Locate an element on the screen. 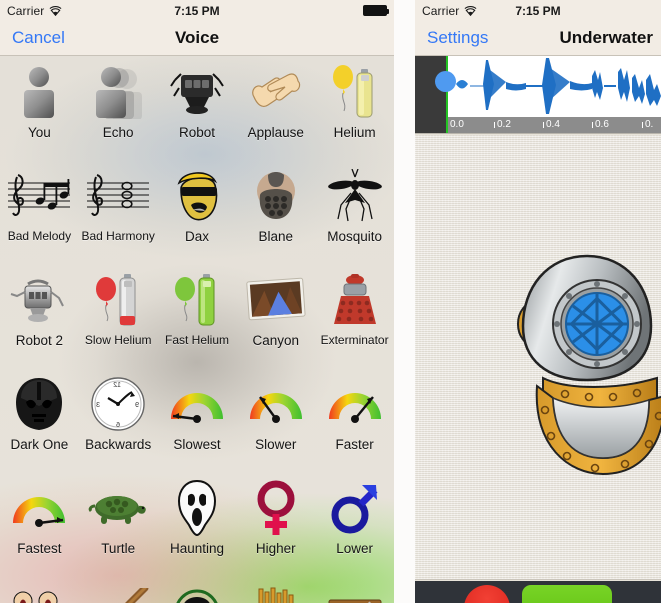 The image size is (661, 603). voice-item-guitar is located at coordinates (118, 589).